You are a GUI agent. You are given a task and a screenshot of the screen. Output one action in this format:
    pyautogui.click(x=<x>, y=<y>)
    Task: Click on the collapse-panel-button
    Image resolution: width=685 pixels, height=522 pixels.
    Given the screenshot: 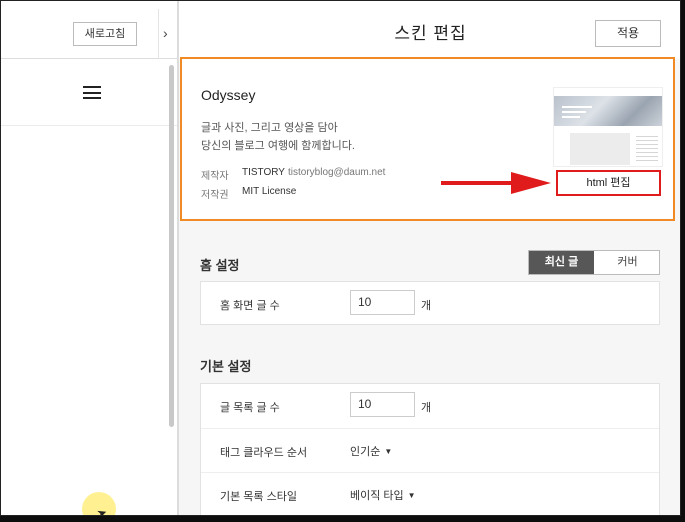 What is the action you would take?
    pyautogui.click(x=168, y=34)
    